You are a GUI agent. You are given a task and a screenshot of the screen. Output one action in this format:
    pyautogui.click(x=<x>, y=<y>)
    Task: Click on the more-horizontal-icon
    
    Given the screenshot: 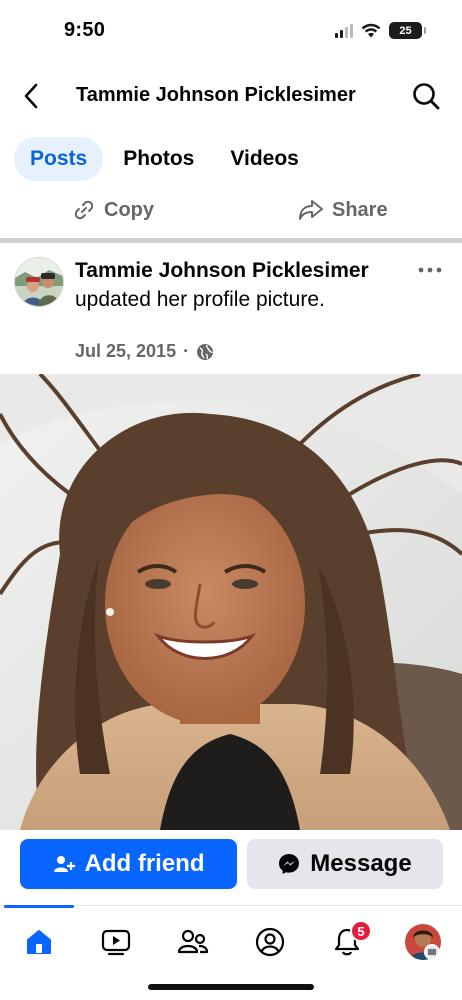 What is the action you would take?
    pyautogui.click(x=430, y=270)
    